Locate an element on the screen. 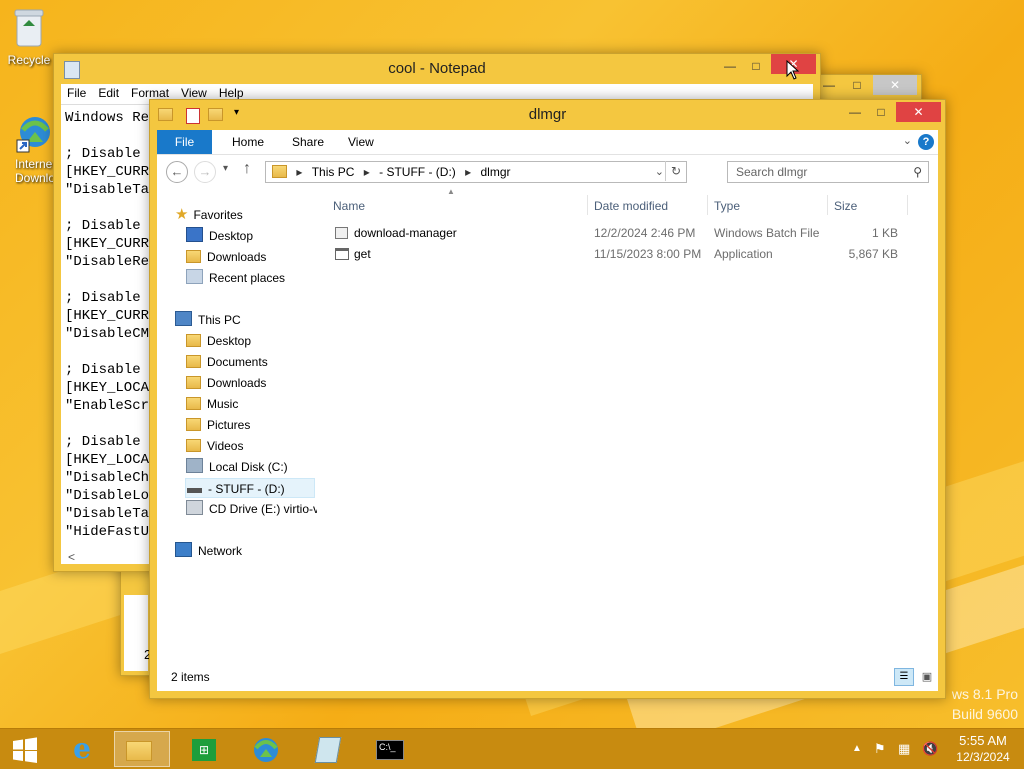  column-header-date: Date modified is located at coordinates (631, 206).